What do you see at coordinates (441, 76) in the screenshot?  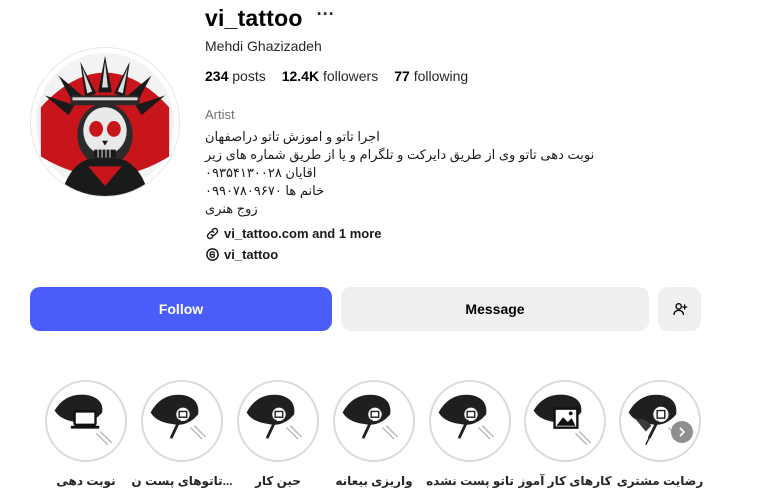 I see `following-count-label: following` at bounding box center [441, 76].